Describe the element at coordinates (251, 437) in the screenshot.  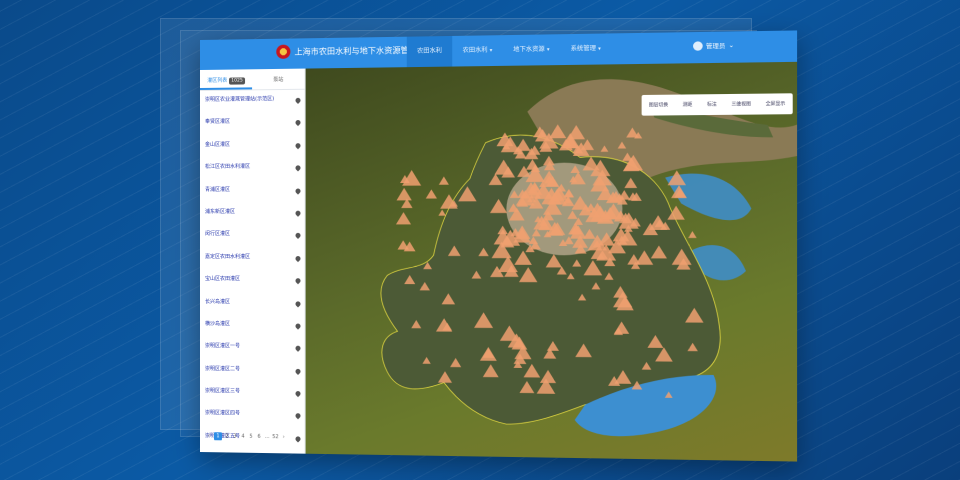
I see `page-button: 5` at that location.